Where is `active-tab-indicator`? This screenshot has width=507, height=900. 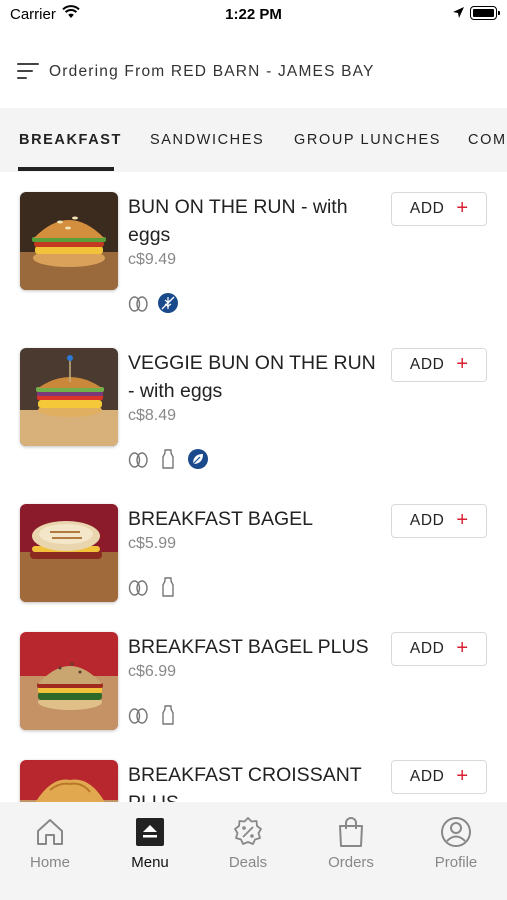 active-tab-indicator is located at coordinates (66, 169).